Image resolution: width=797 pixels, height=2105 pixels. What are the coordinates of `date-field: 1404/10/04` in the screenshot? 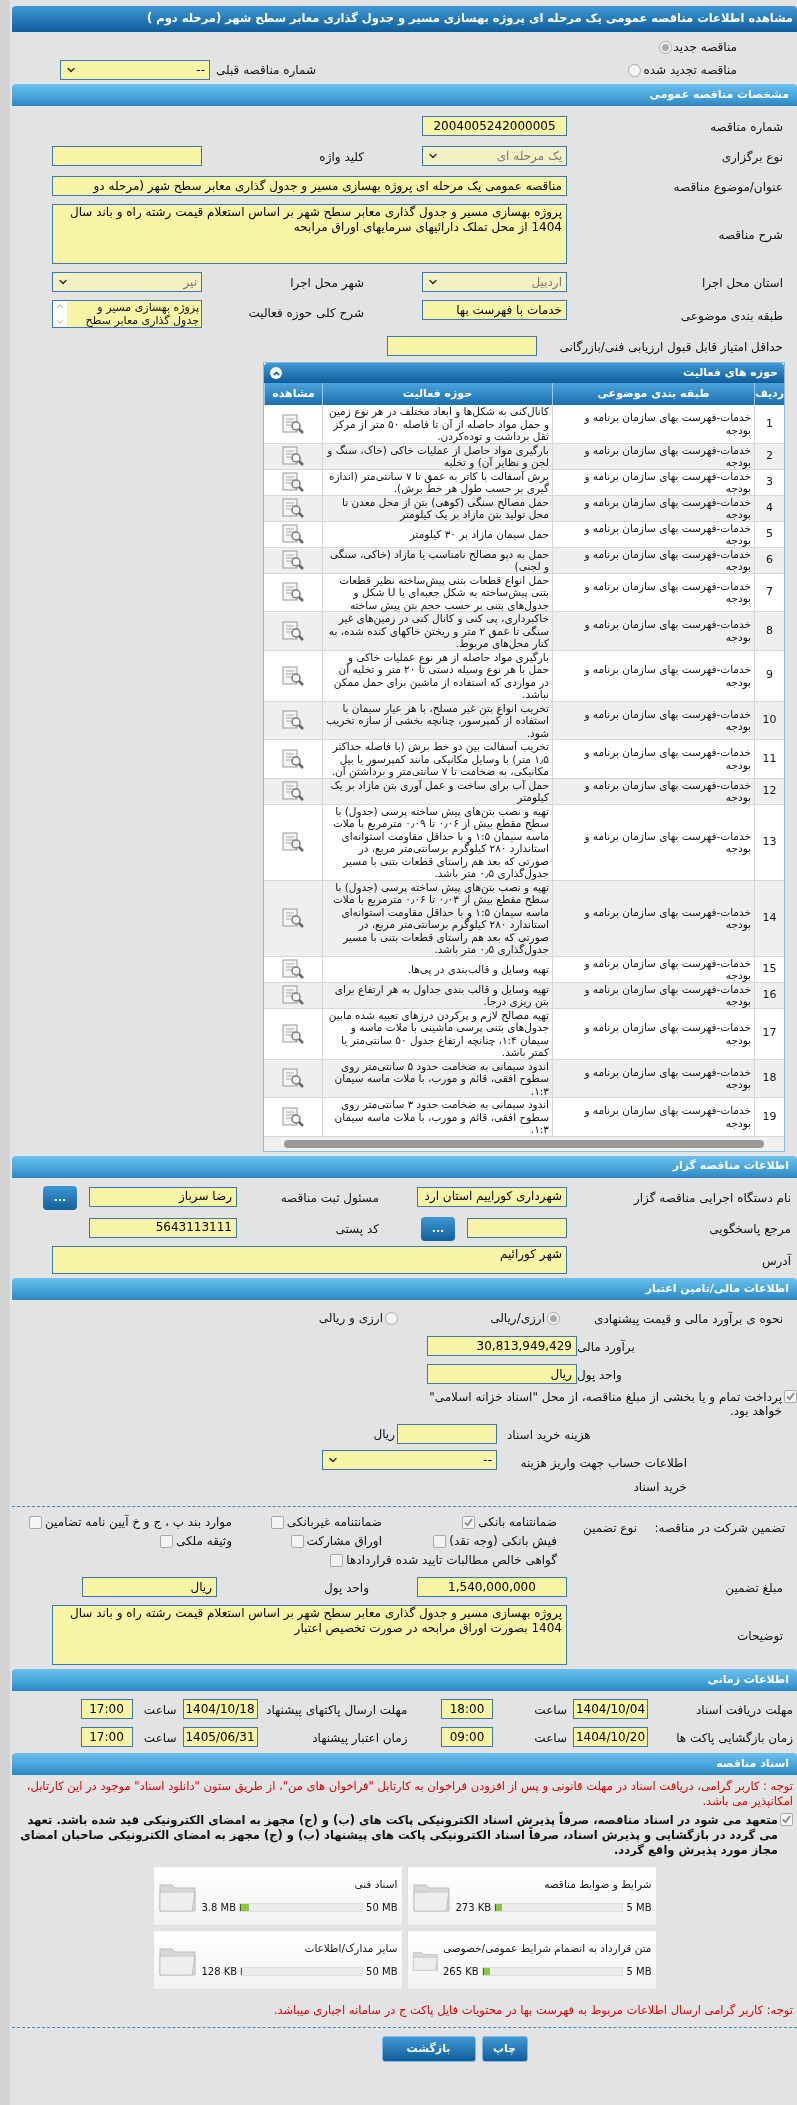 It's located at (610, 1709).